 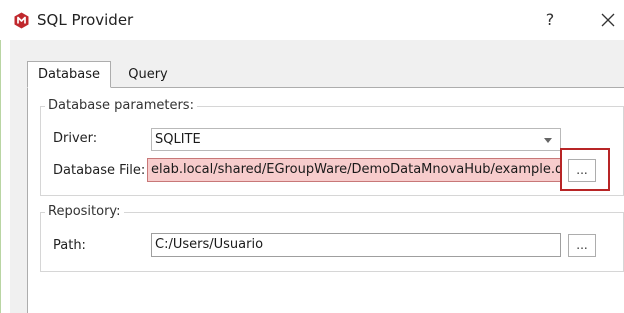 What do you see at coordinates (356, 245) in the screenshot?
I see `path-input: C:/Users/Usuario` at bounding box center [356, 245].